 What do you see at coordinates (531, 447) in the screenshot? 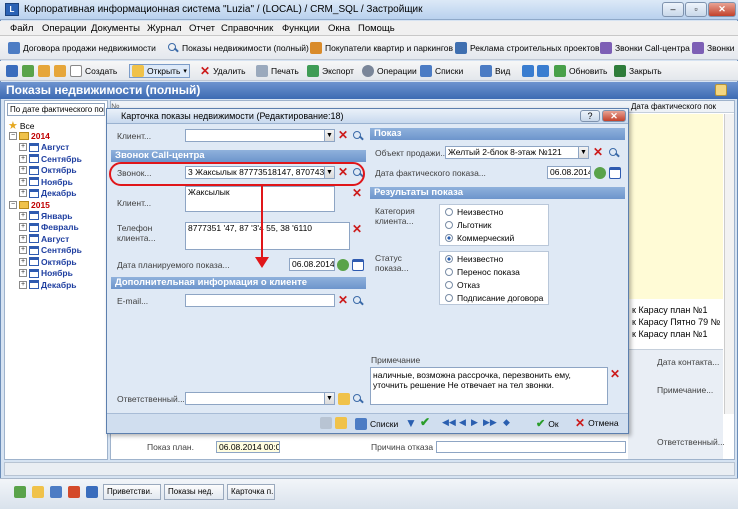
I see `refusal-reason-field` at bounding box center [531, 447].